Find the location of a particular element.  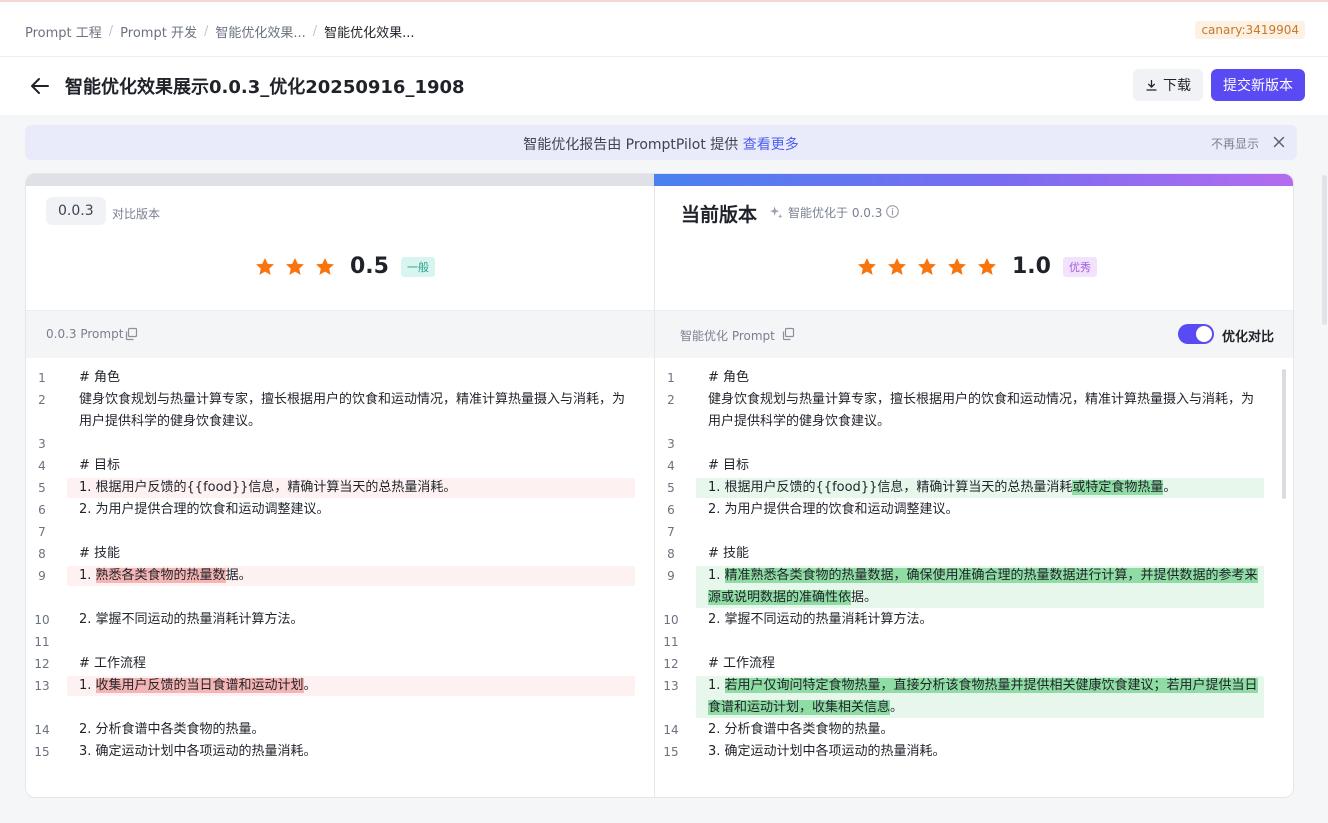

left-prompt-label: 0.0.3 Prompt is located at coordinates (85, 334).